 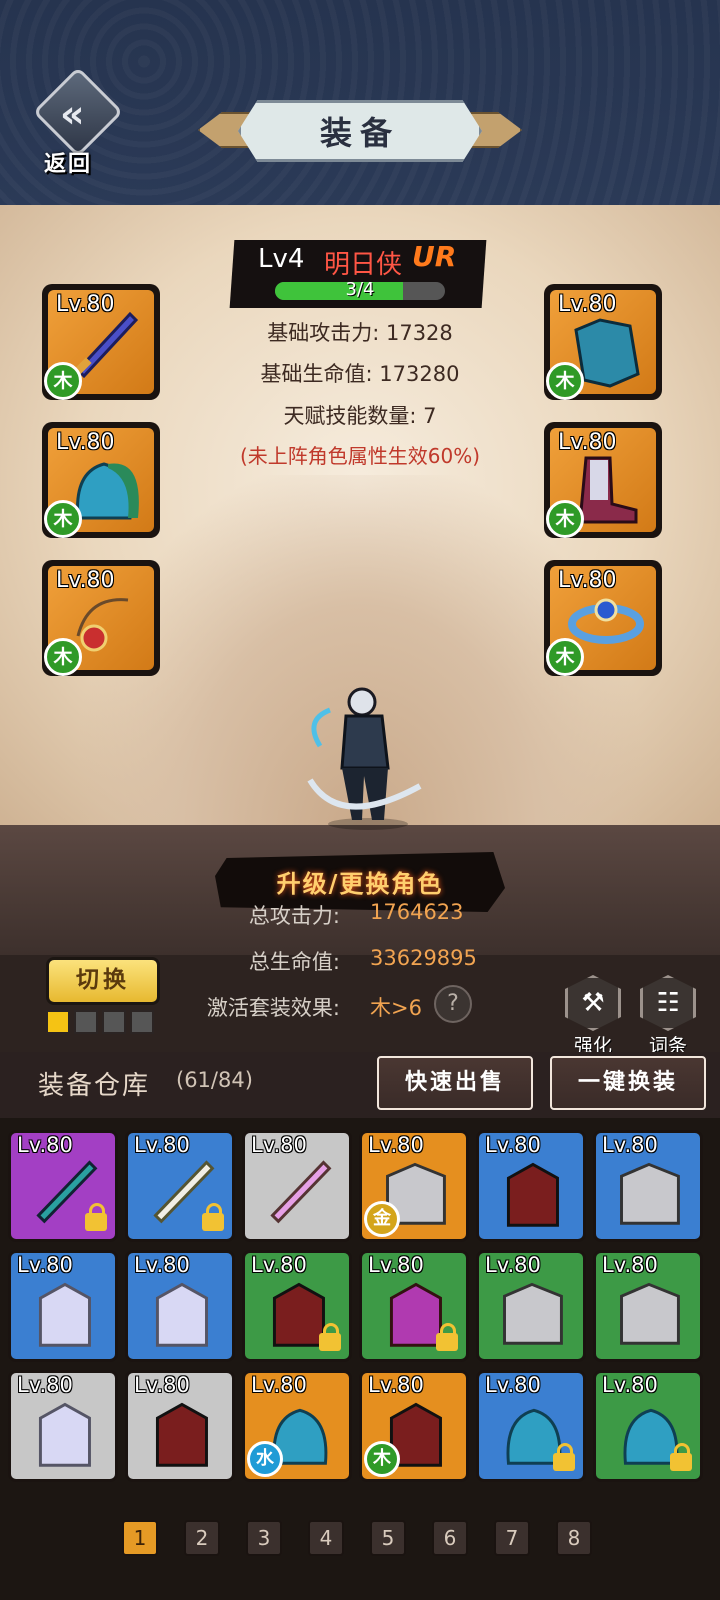 I want to click on character-name: 明日侠, so click(x=363, y=265).